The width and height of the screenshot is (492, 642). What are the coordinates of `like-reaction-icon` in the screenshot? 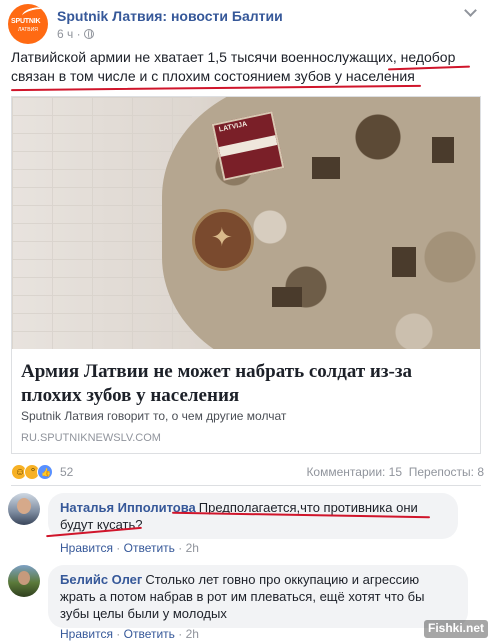 It's located at (45, 472).